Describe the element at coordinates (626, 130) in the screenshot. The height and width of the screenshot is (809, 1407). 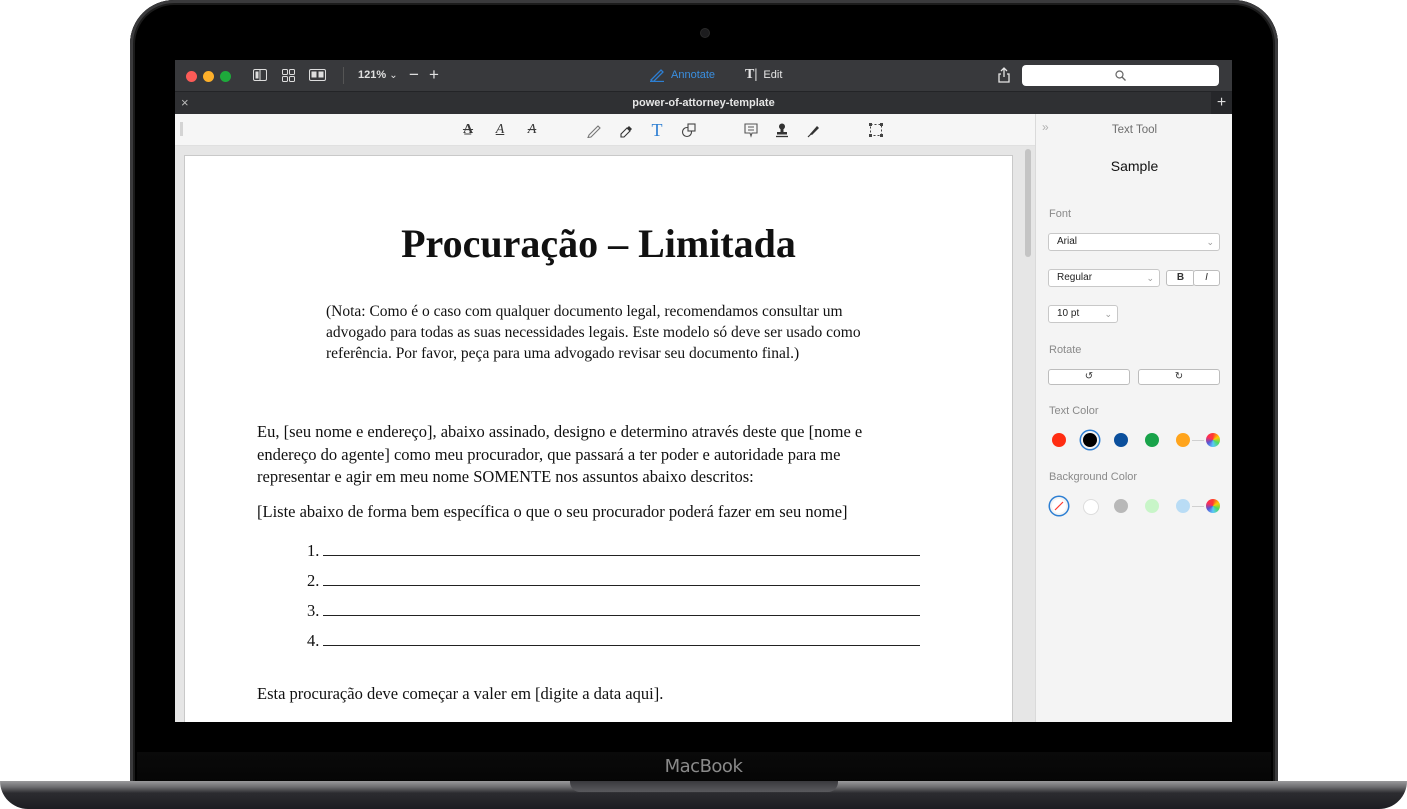
I see `eraser-icon` at that location.